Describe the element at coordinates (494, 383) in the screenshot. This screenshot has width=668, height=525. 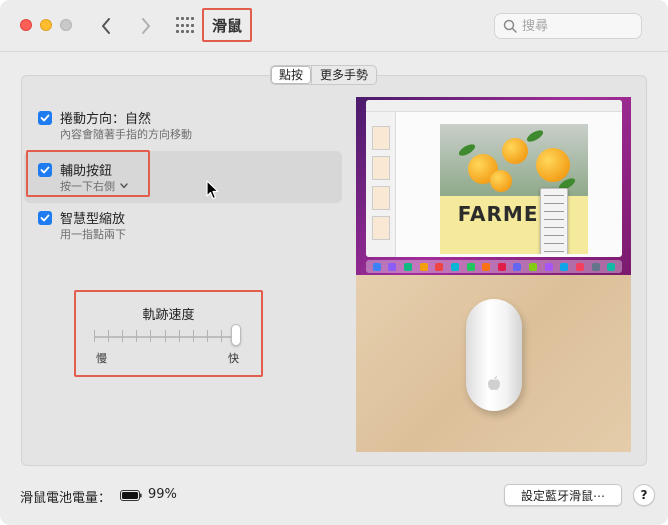
I see `apple-logo-icon` at that location.